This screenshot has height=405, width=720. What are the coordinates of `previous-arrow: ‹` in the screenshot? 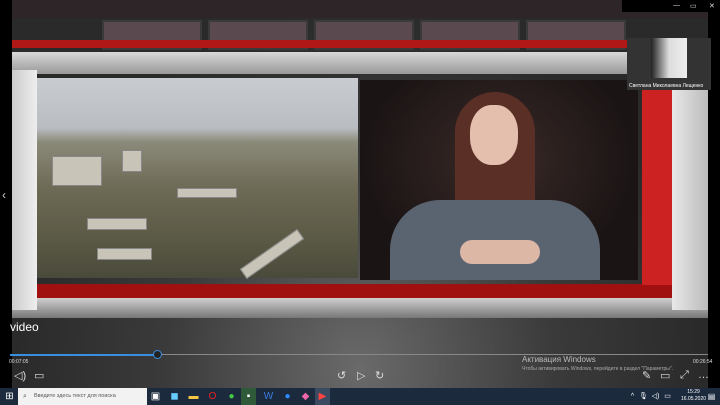 It's located at (4, 195).